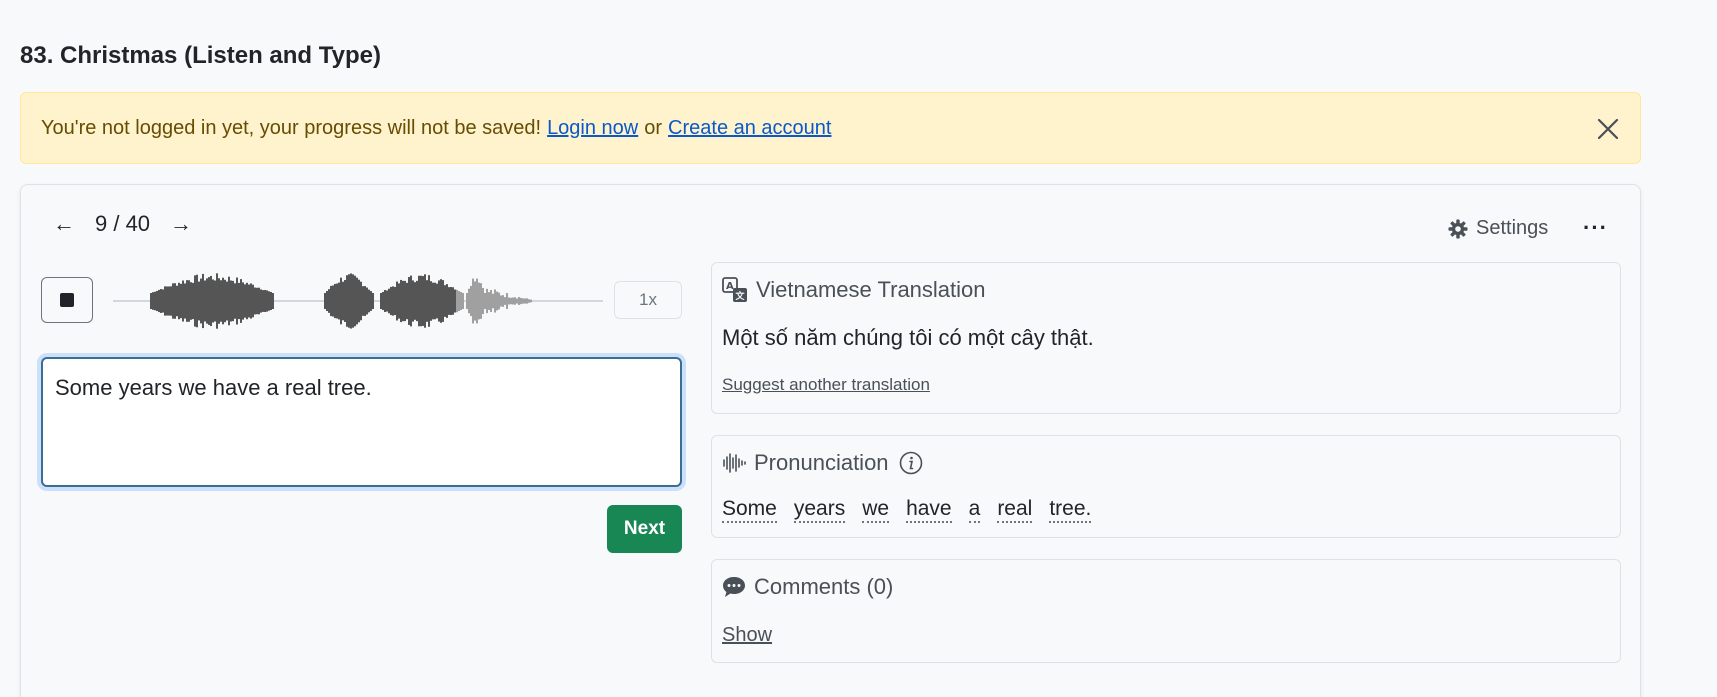  I want to click on pronunciation-words: Some years we have a real tree., so click(915, 510).